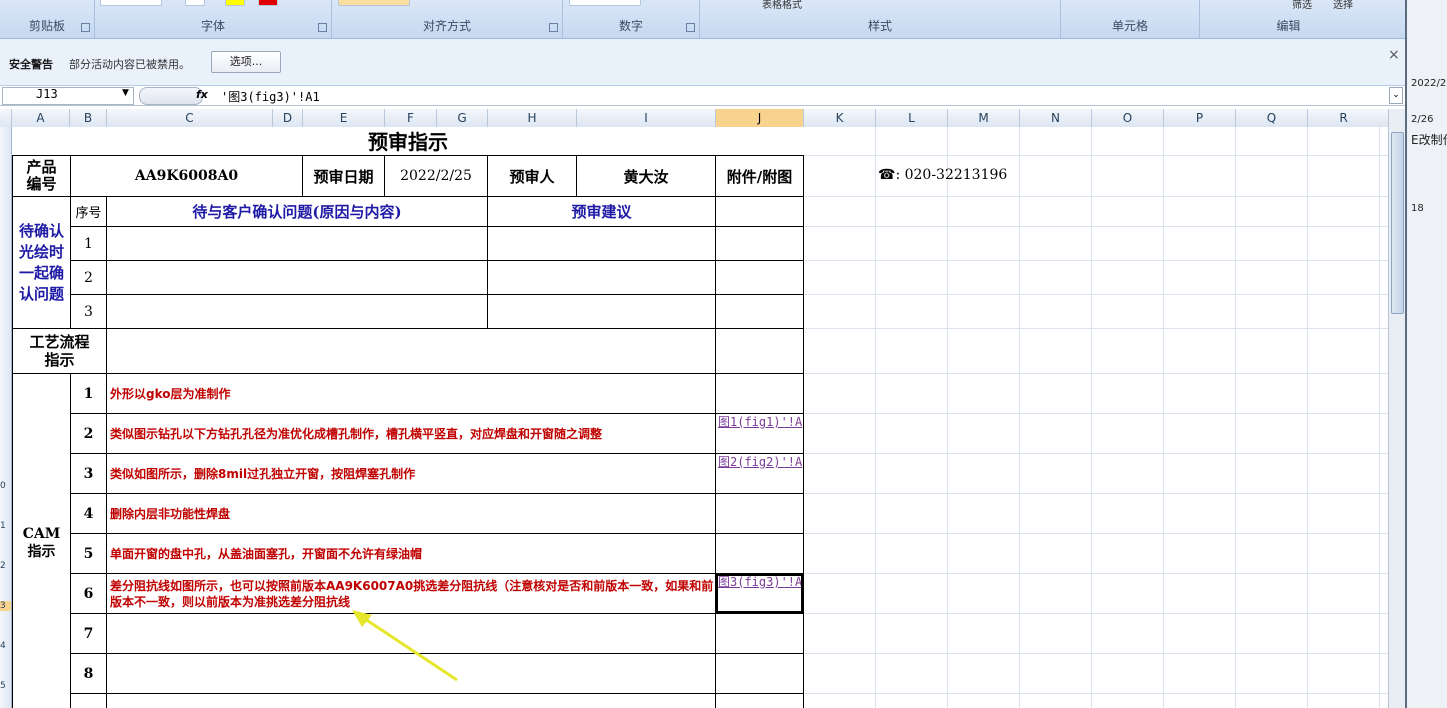 This screenshot has height=708, width=1447. What do you see at coordinates (85, 27) in the screenshot?
I see `clipboard-launcher-icon` at bounding box center [85, 27].